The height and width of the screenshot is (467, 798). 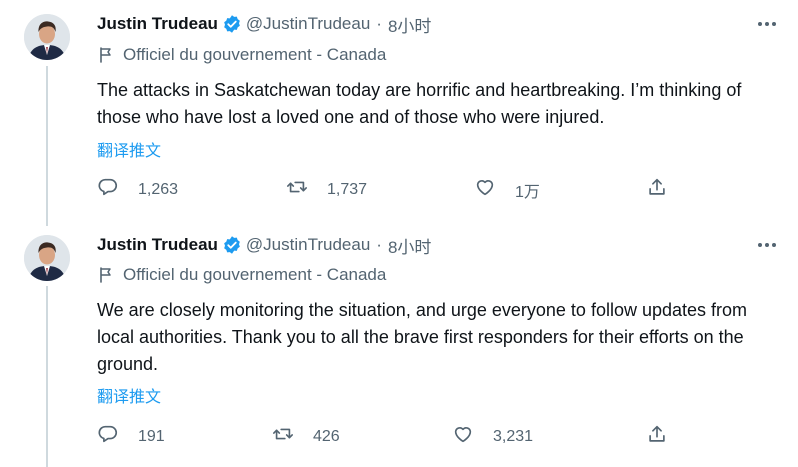 I want to click on retweet-button: 426, so click(x=306, y=436).